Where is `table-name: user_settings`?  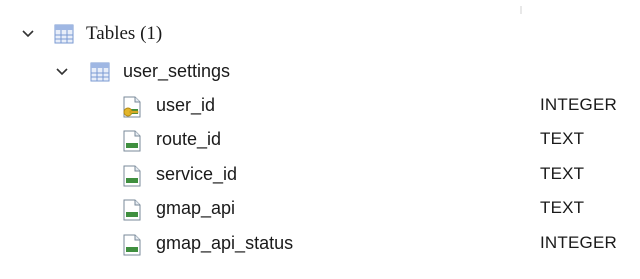 table-name: user_settings is located at coordinates (177, 71).